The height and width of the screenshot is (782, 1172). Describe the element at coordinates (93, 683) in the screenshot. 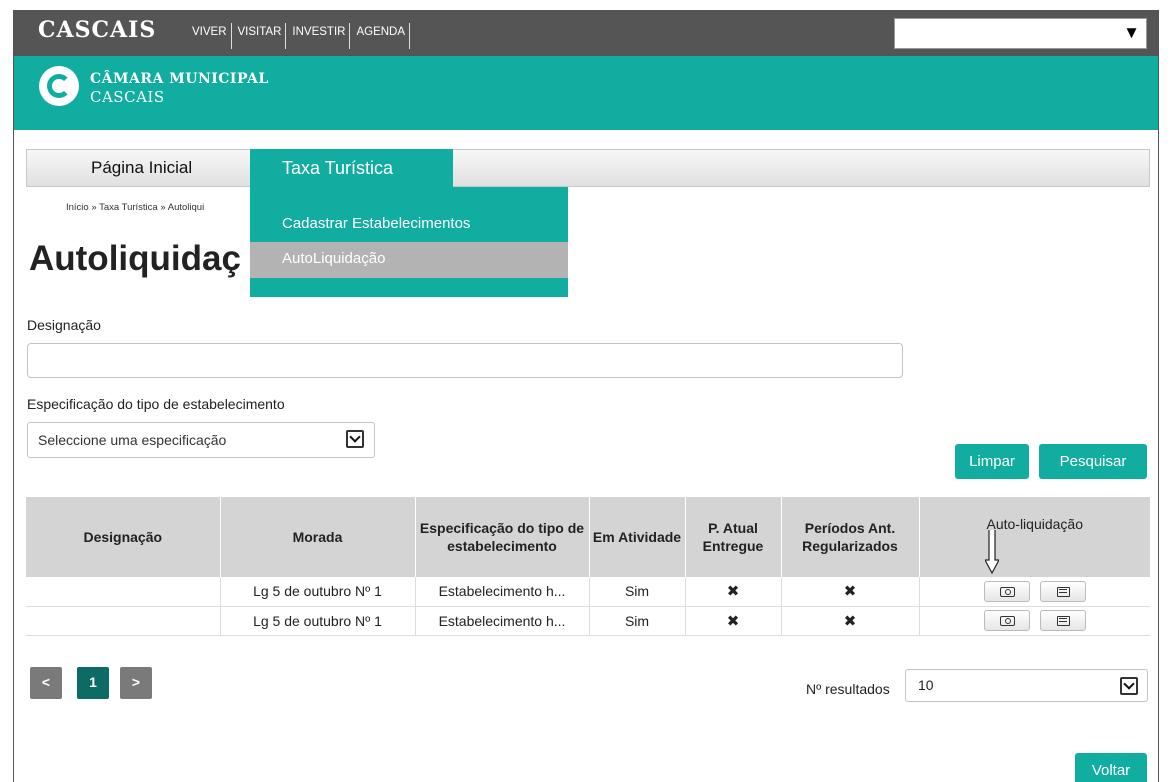

I see `pagination-page-1: 1` at that location.